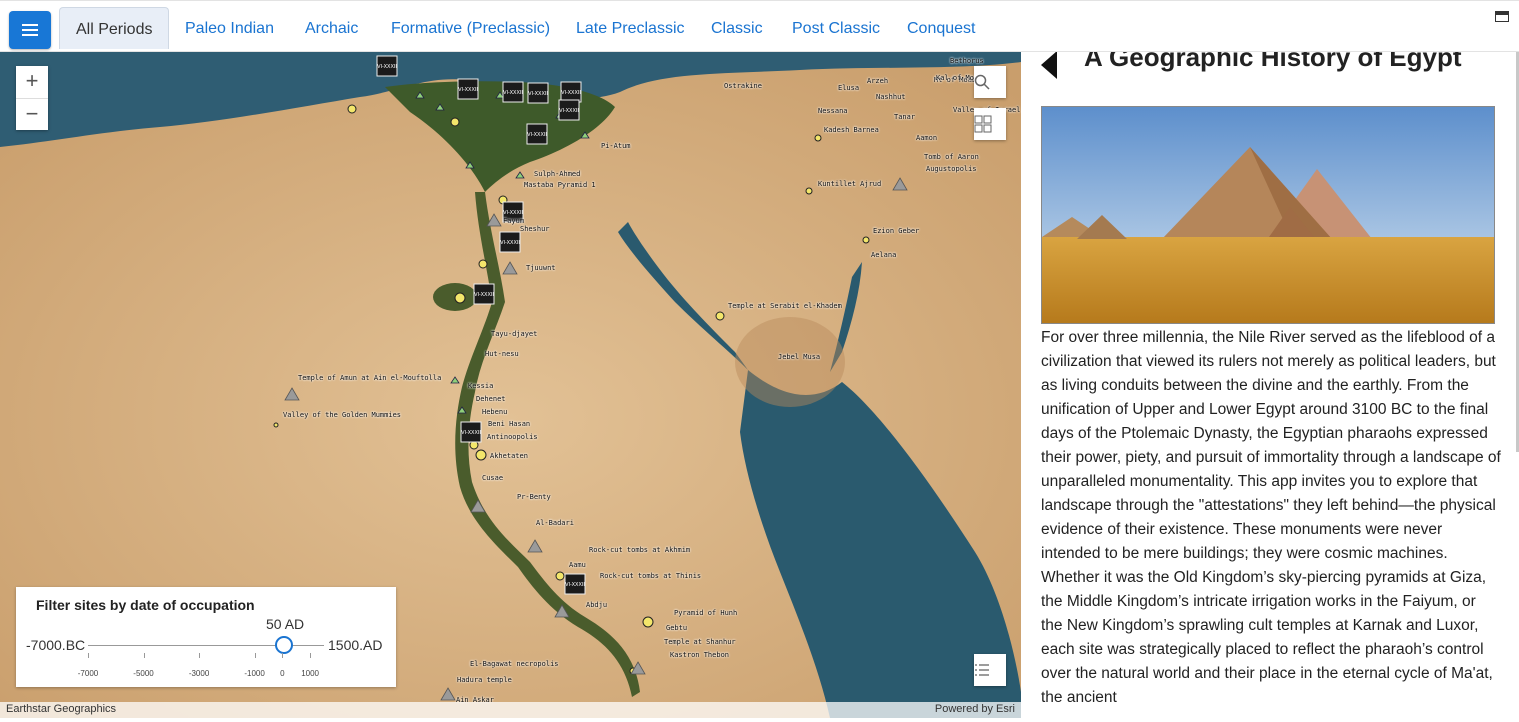  What do you see at coordinates (990, 82) in the screenshot?
I see `search-icon` at bounding box center [990, 82].